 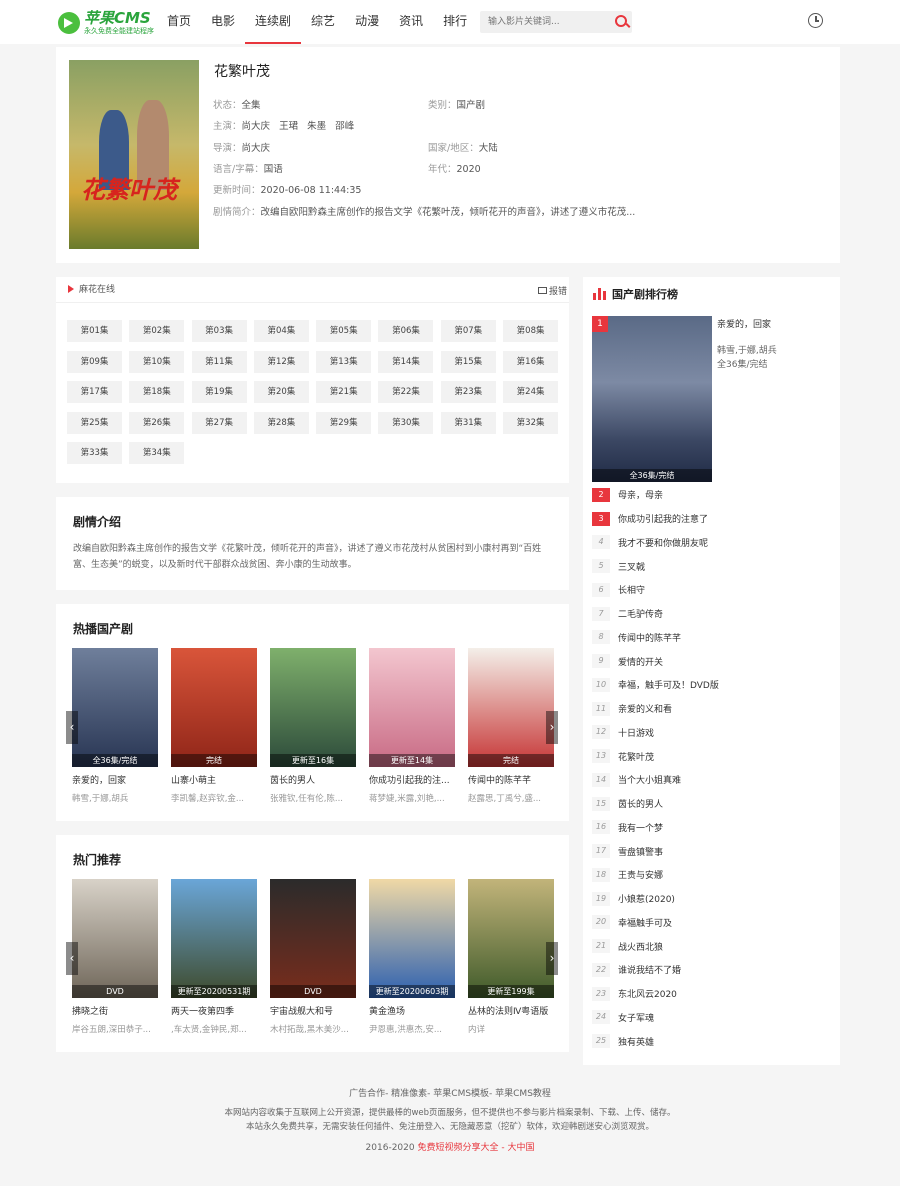 What do you see at coordinates (712, 780) in the screenshot?
I see `rank-item: 14 当个大小姐真难` at bounding box center [712, 780].